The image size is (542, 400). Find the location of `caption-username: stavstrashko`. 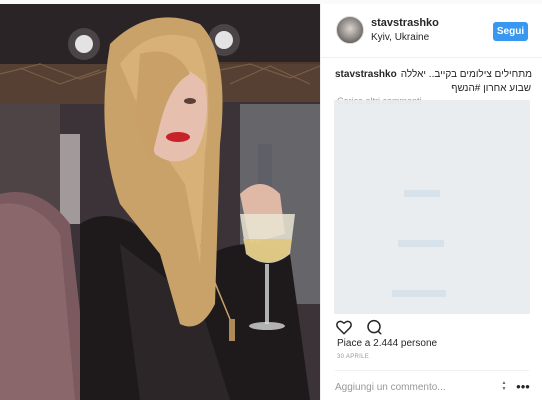

caption-username: stavstrashko is located at coordinates (366, 74).